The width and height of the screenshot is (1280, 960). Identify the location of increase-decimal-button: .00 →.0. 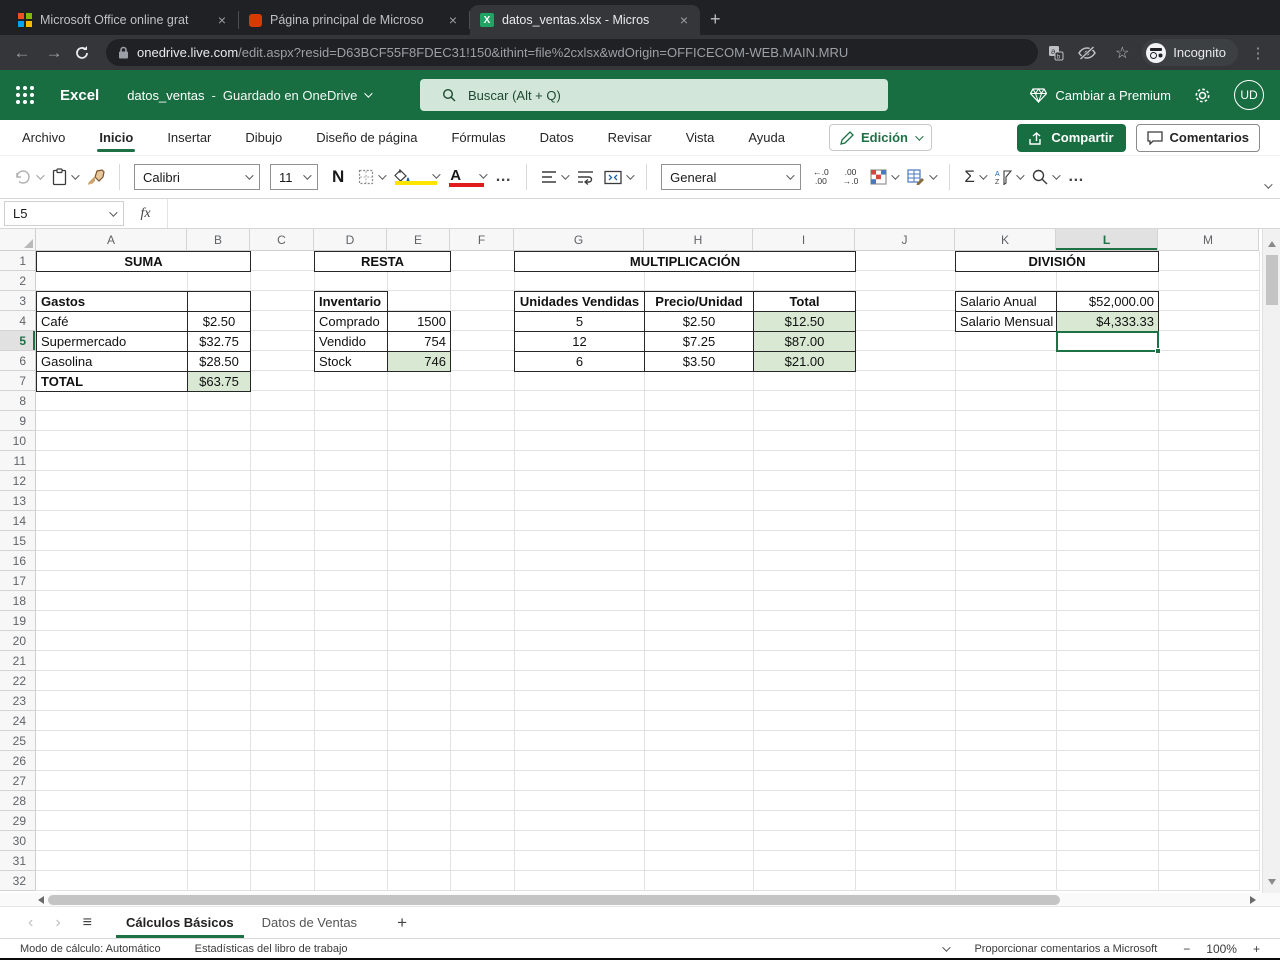
(851, 177).